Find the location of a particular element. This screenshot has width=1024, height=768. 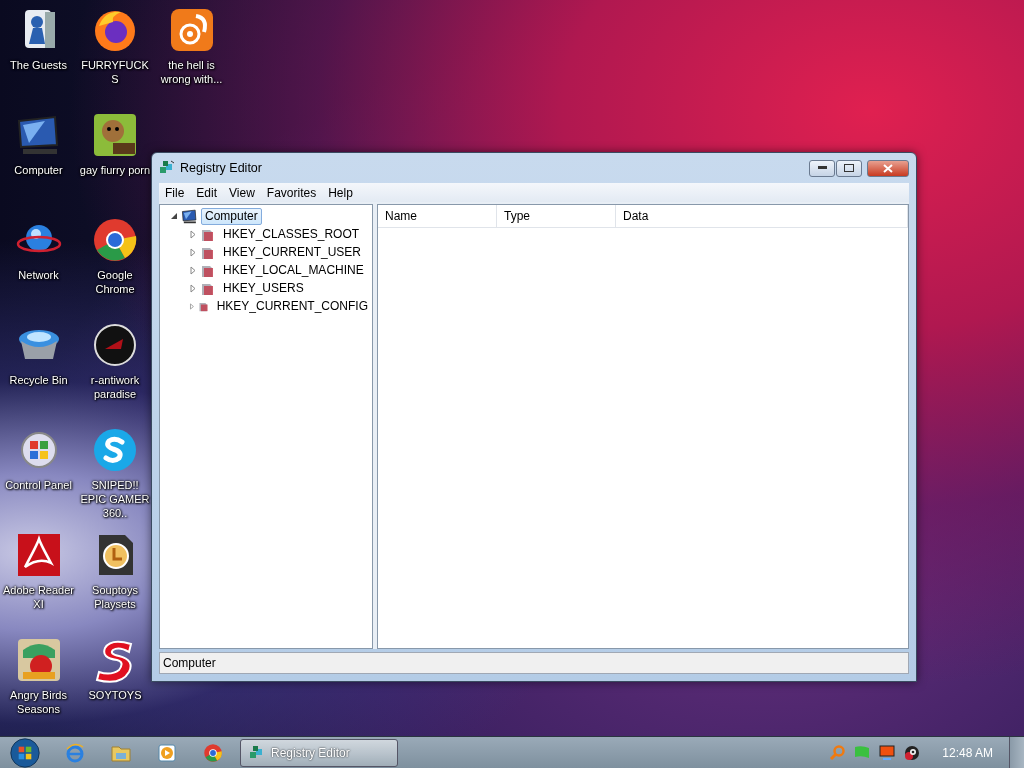

close-icon is located at coordinates (888, 168).